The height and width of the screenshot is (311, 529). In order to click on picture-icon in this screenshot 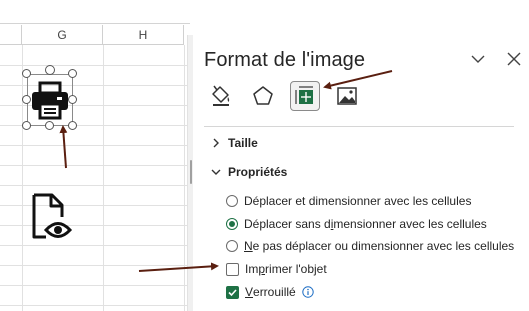, I will do `click(347, 96)`.